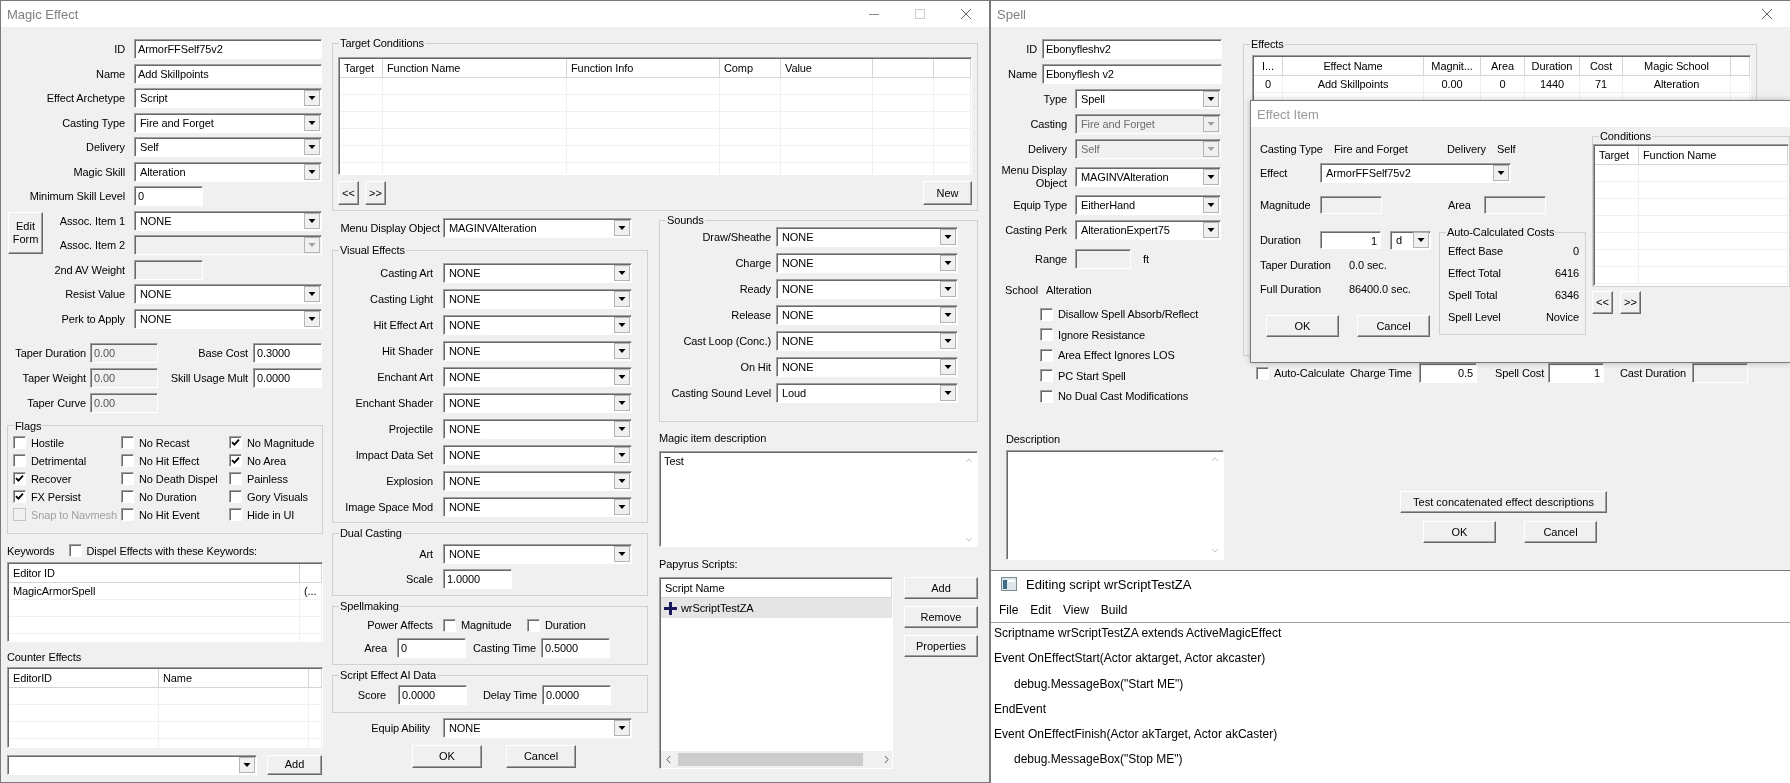 This screenshot has height=783, width=1790. What do you see at coordinates (537, 228) in the screenshot?
I see `dropdown: MAGINVAlteration` at bounding box center [537, 228].